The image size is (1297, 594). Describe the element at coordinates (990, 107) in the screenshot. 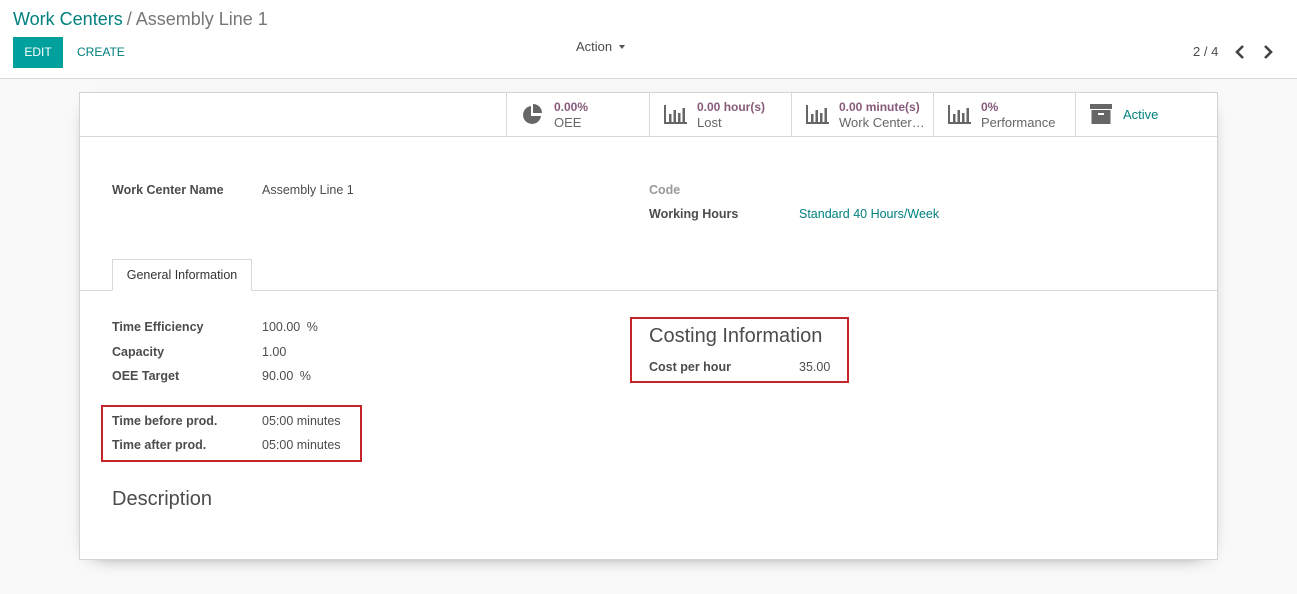

I see `performance-stat-value: 0%` at that location.